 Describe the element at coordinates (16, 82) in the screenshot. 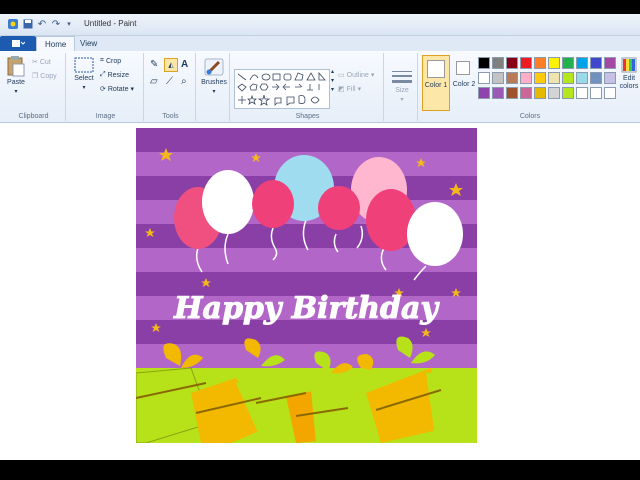

I see `paste-label: Paste` at that location.